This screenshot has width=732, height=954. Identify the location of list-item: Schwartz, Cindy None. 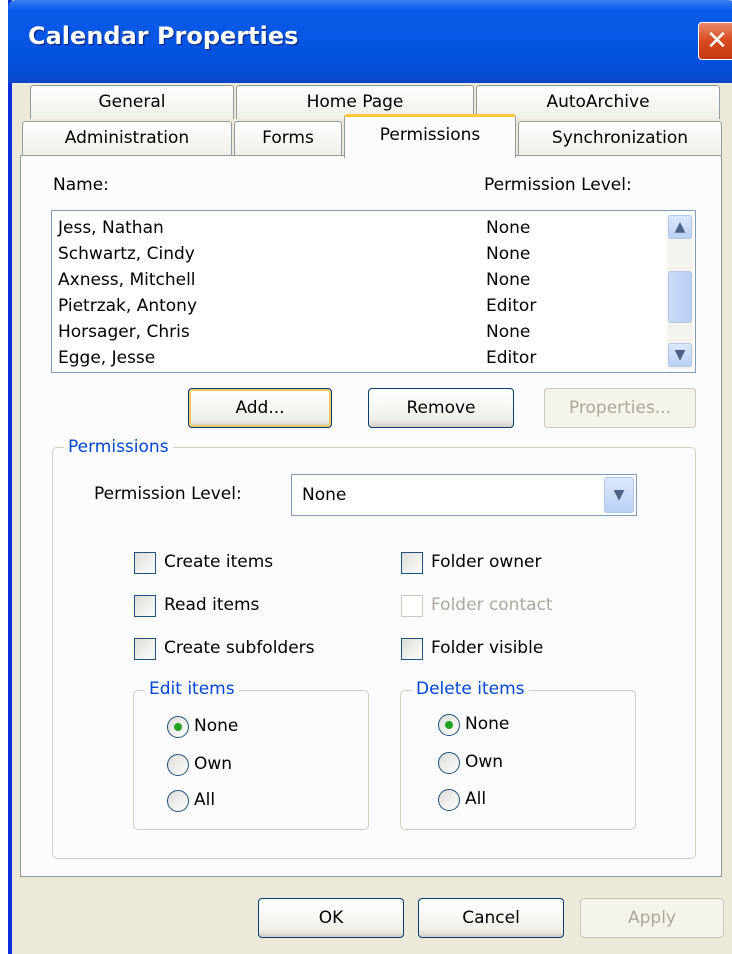
(373, 257).